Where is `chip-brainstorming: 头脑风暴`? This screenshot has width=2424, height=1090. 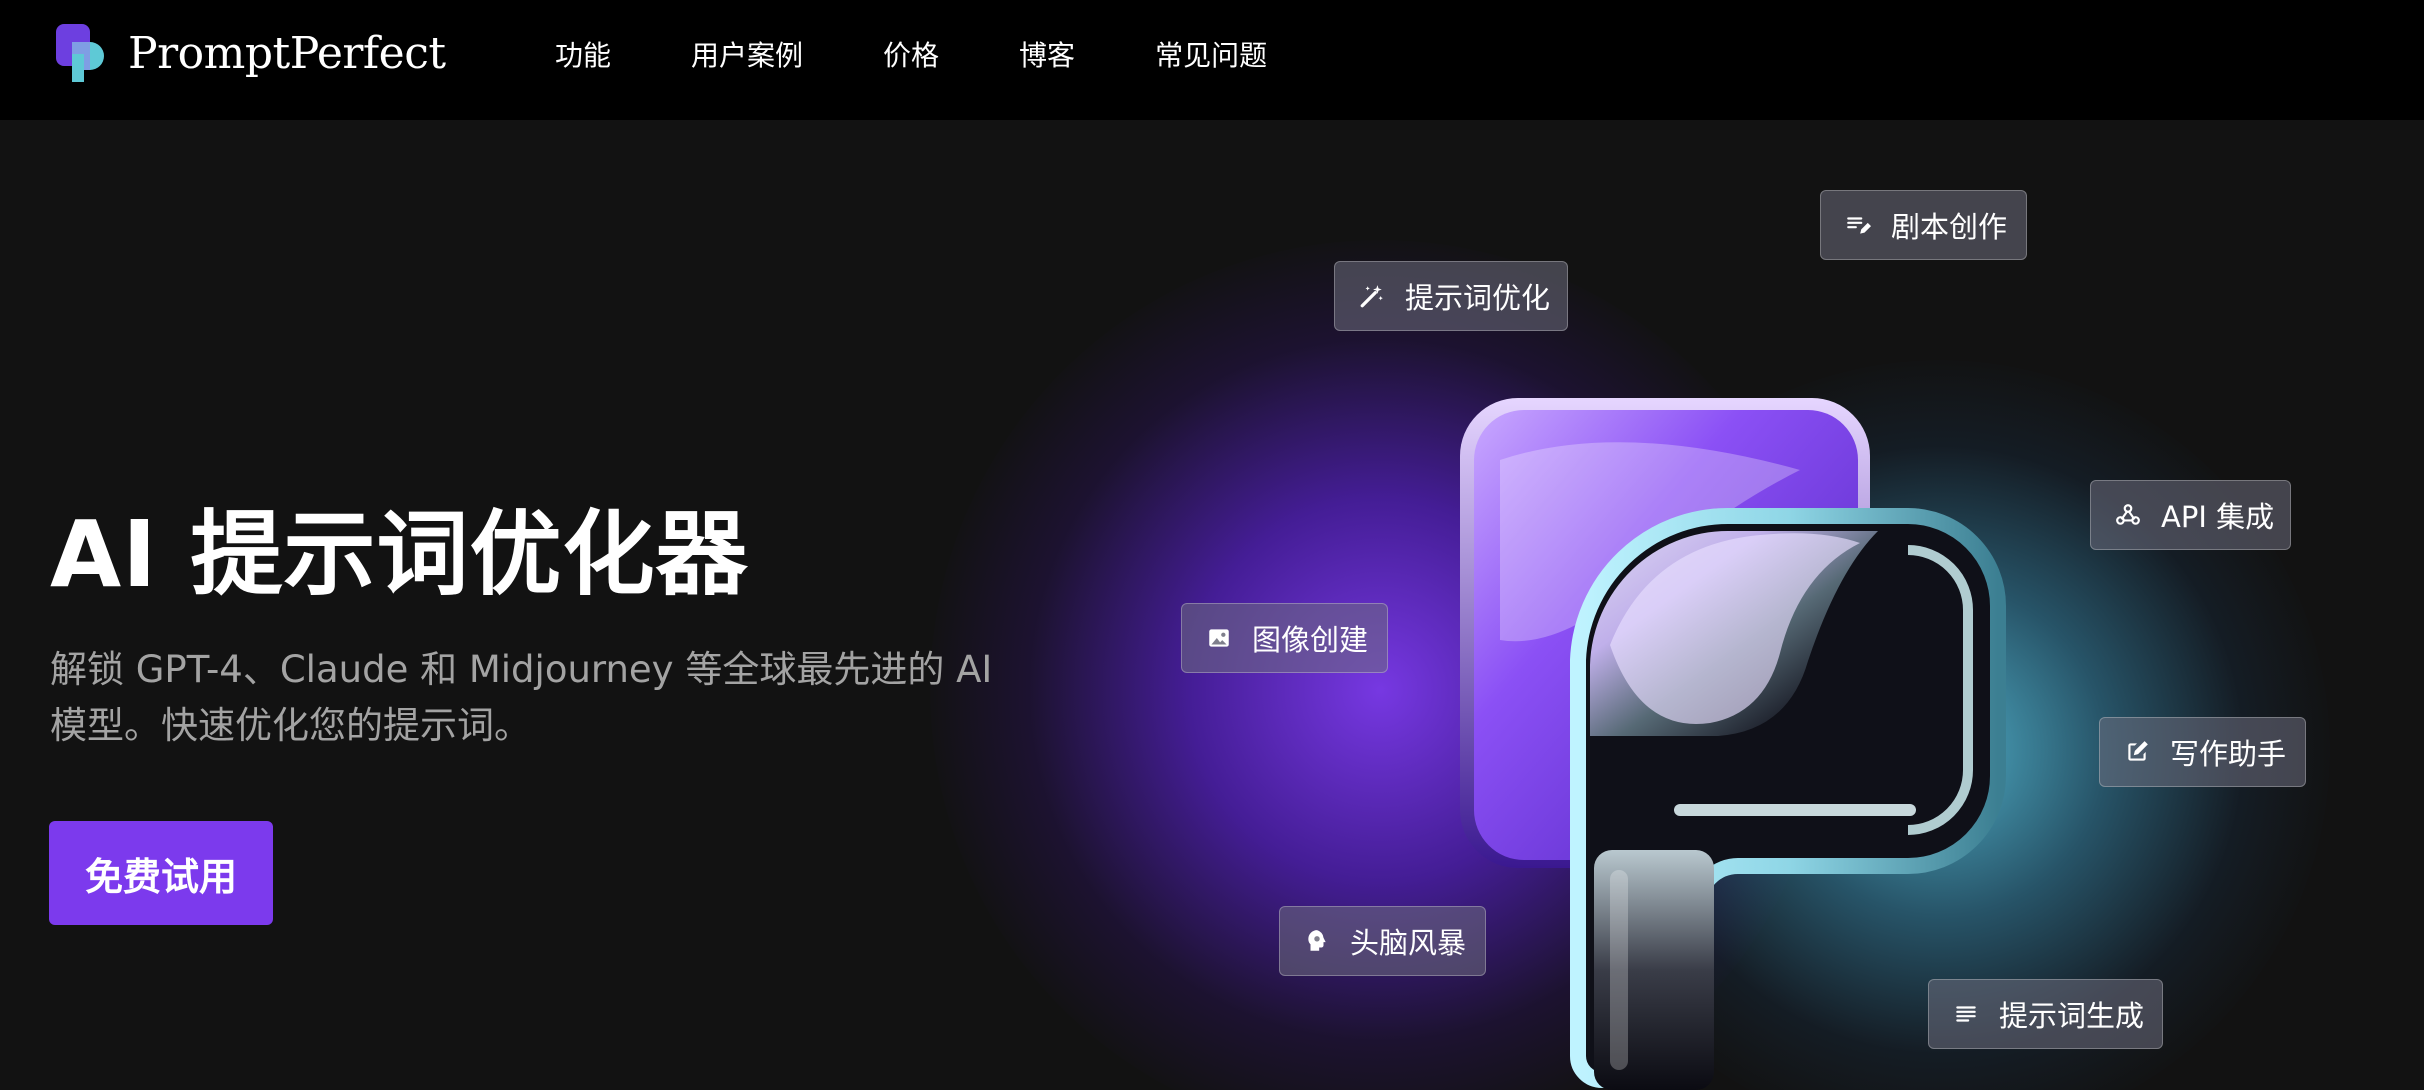
chip-brainstorming: 头脑风暴 is located at coordinates (1382, 941).